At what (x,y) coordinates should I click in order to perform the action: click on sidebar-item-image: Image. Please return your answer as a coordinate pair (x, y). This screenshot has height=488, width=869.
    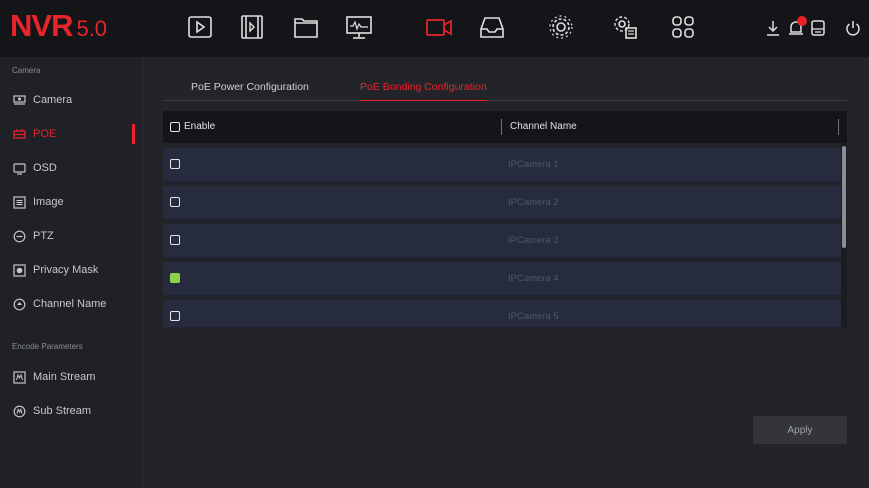
    Looking at the image, I should click on (71, 202).